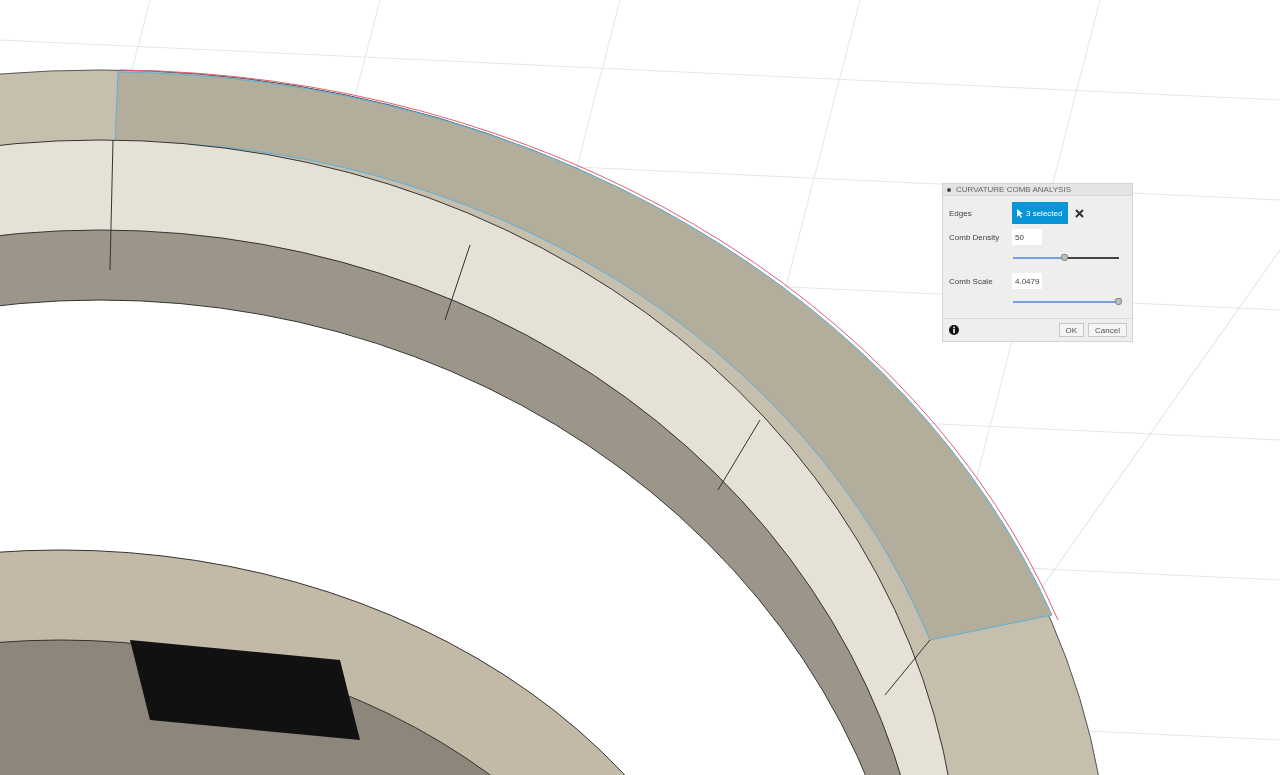 The image size is (1280, 775). Describe the element at coordinates (1020, 213) in the screenshot. I see `cursor-icon` at that location.